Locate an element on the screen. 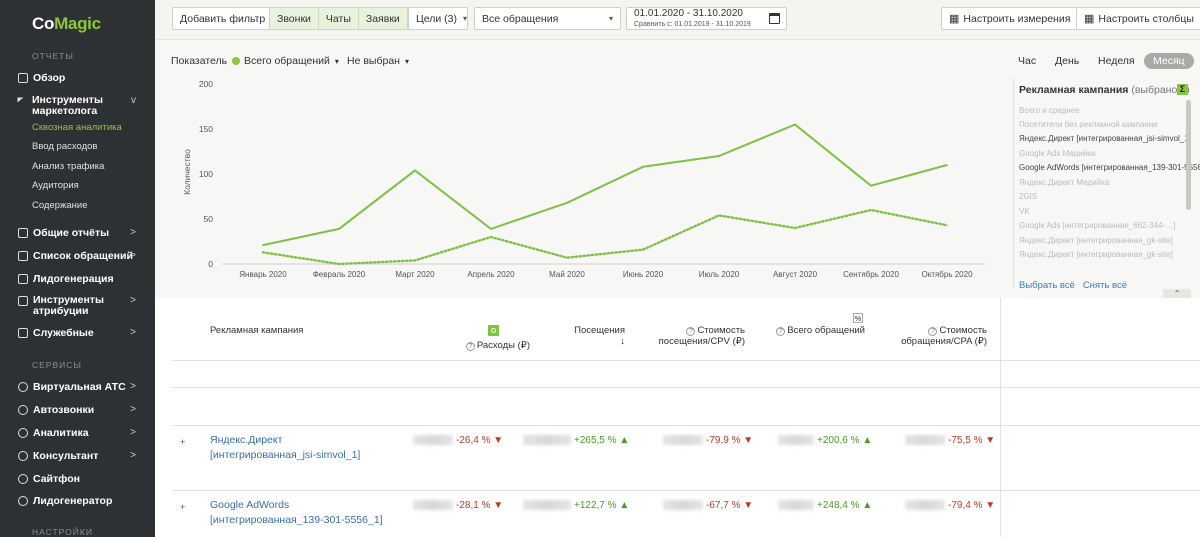 This screenshot has height=537, width=1200. list-icon is located at coordinates (23, 256).